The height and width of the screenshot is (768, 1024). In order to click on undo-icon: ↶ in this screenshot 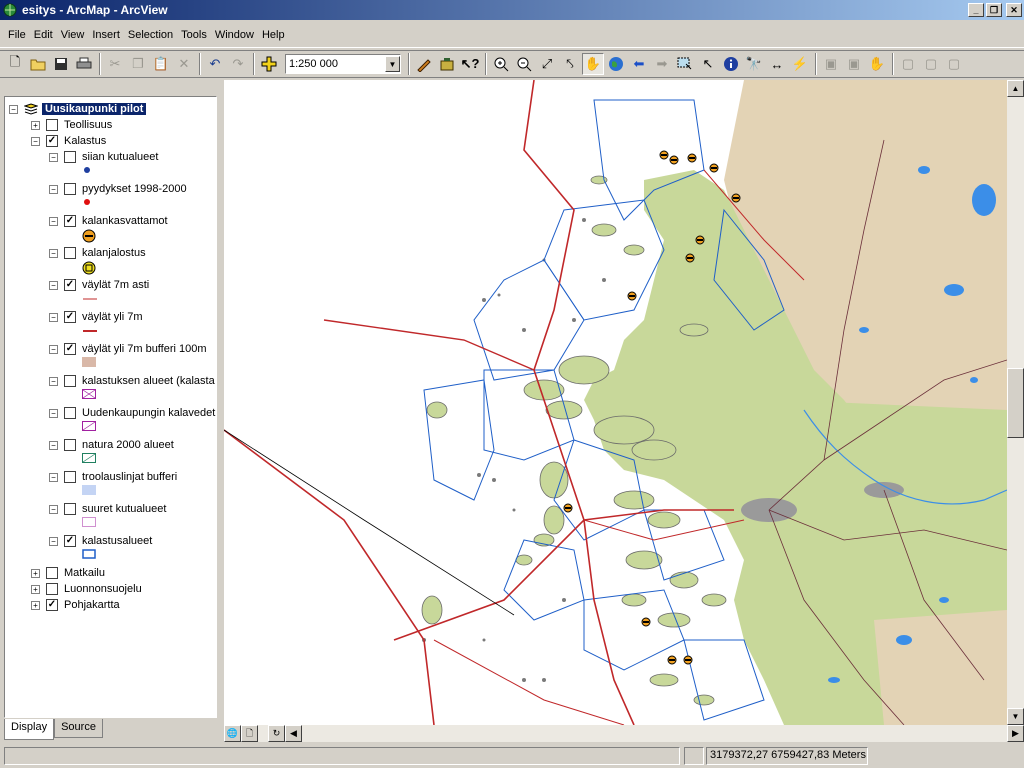, I will do `click(215, 64)`.